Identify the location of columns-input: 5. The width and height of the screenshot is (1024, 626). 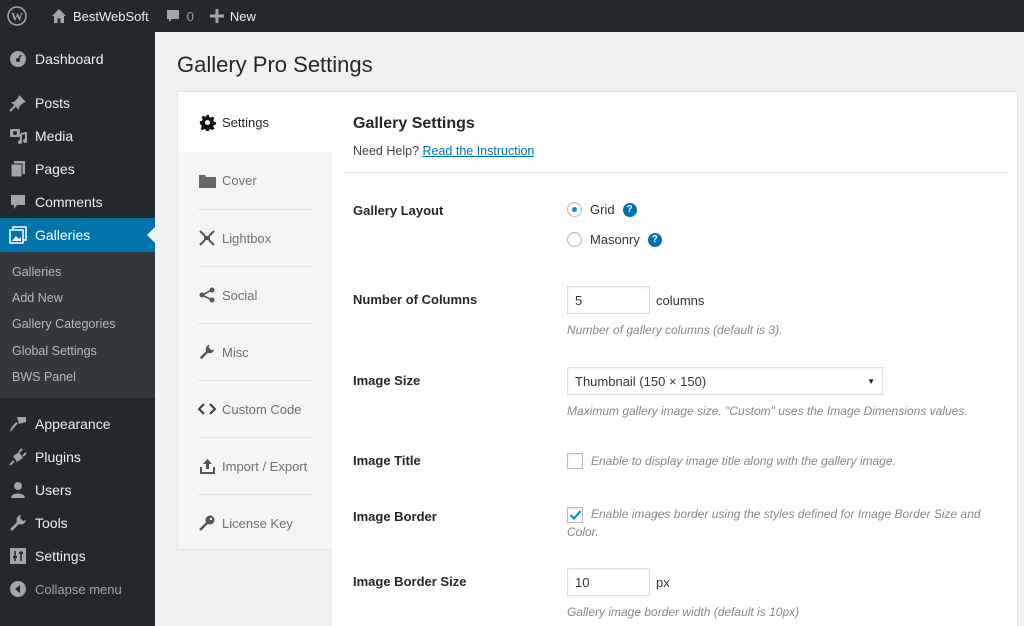
(608, 300).